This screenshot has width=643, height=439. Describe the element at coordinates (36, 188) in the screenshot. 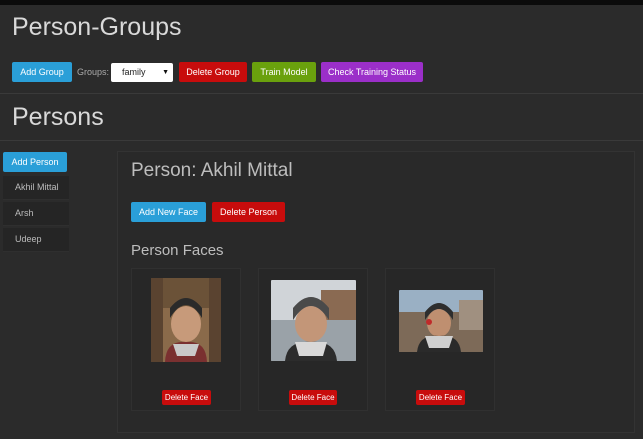

I see `person-list-item: Akhil Mittal` at that location.